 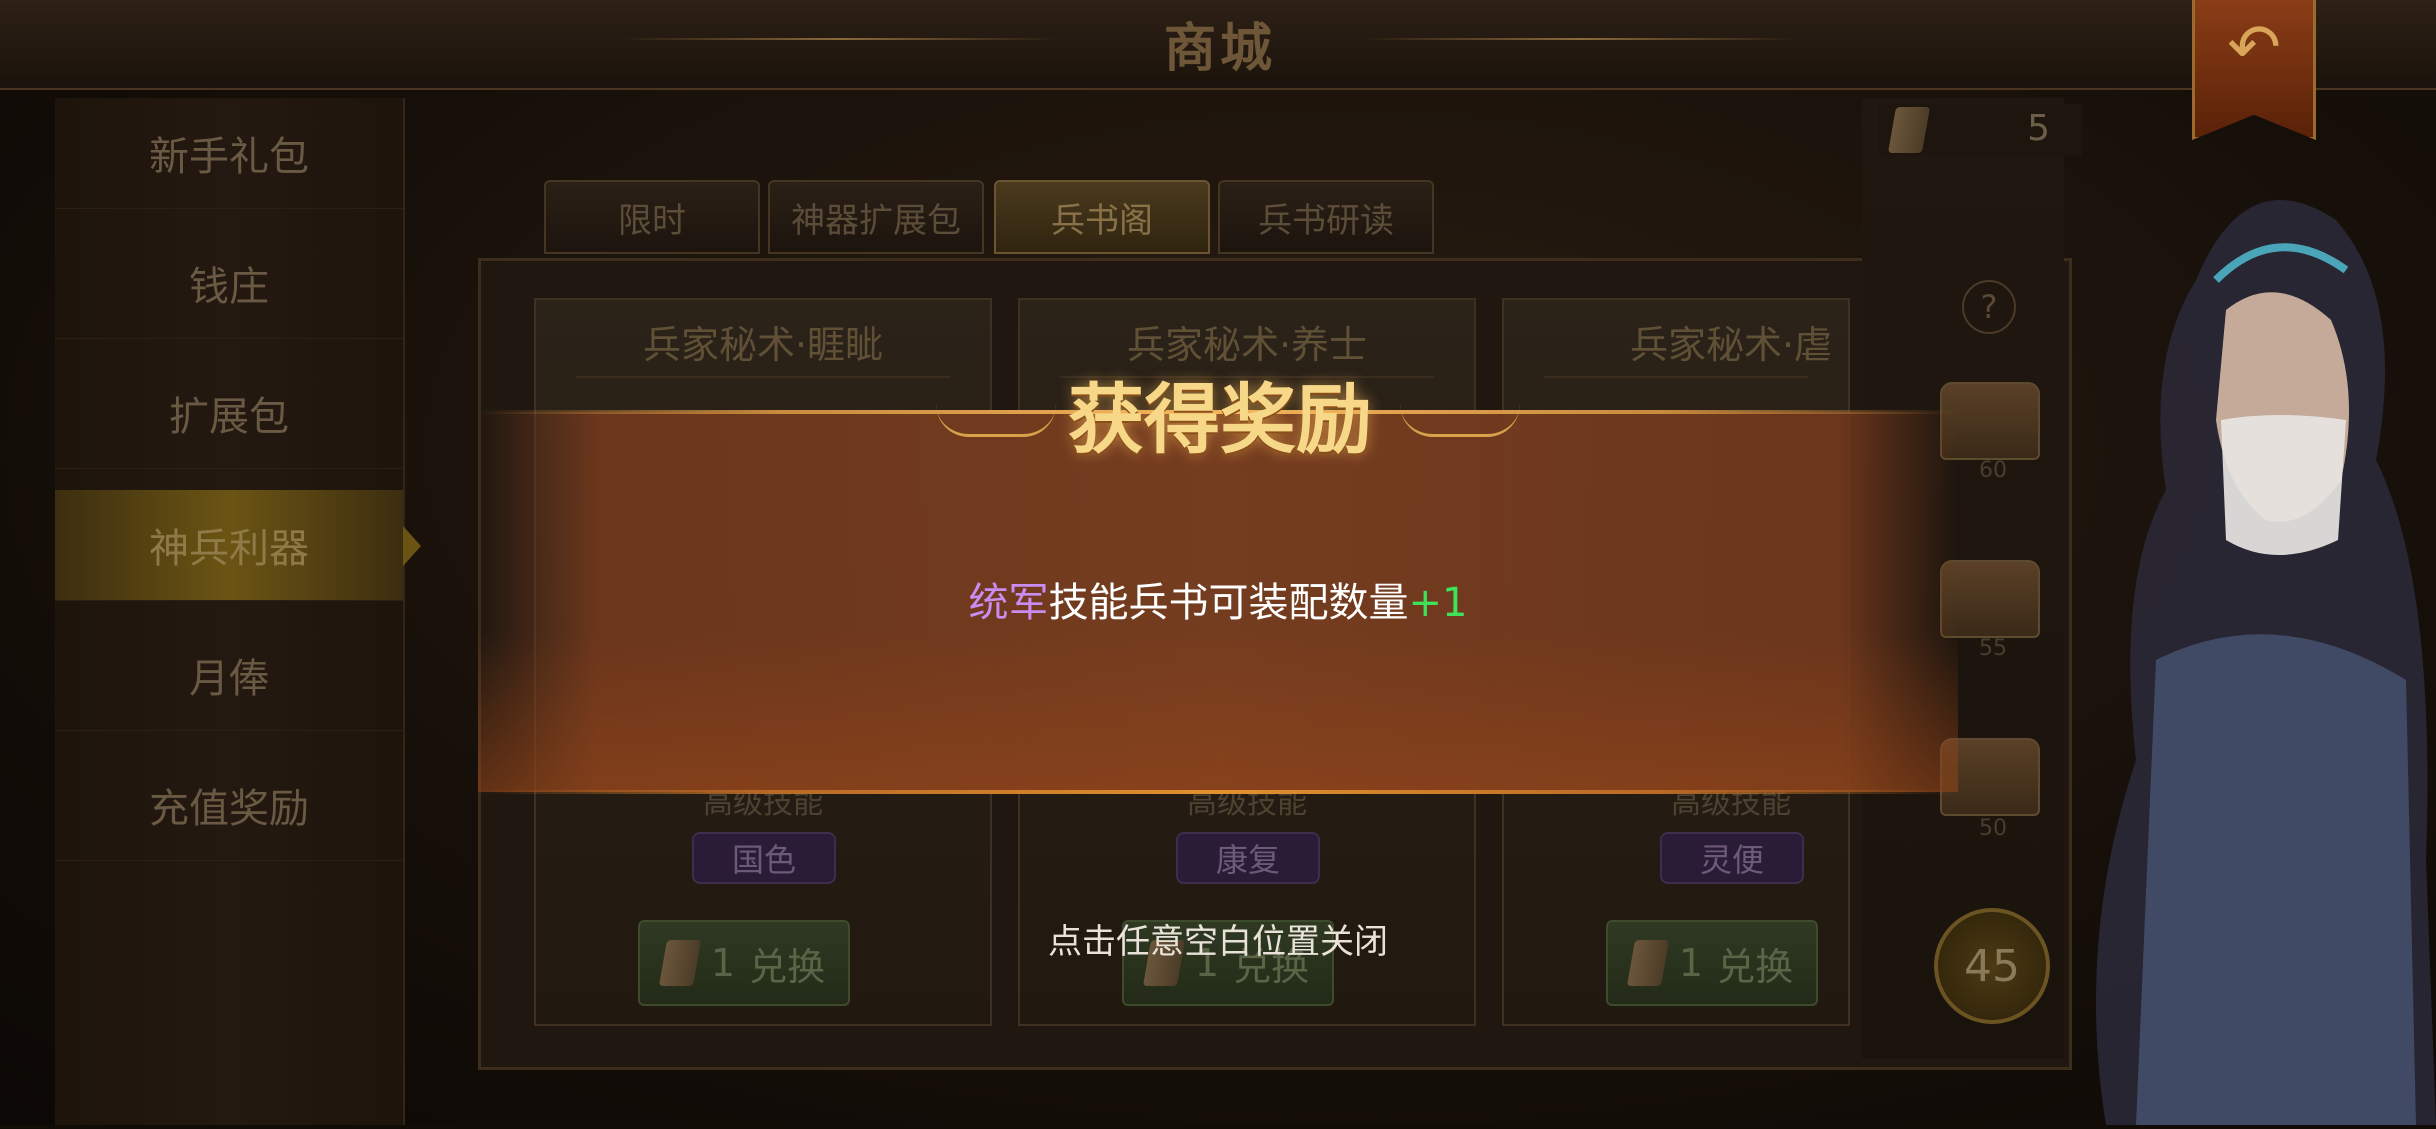 What do you see at coordinates (229, 413) in the screenshot?
I see `menu-item-expansion-pack: 扩展包` at bounding box center [229, 413].